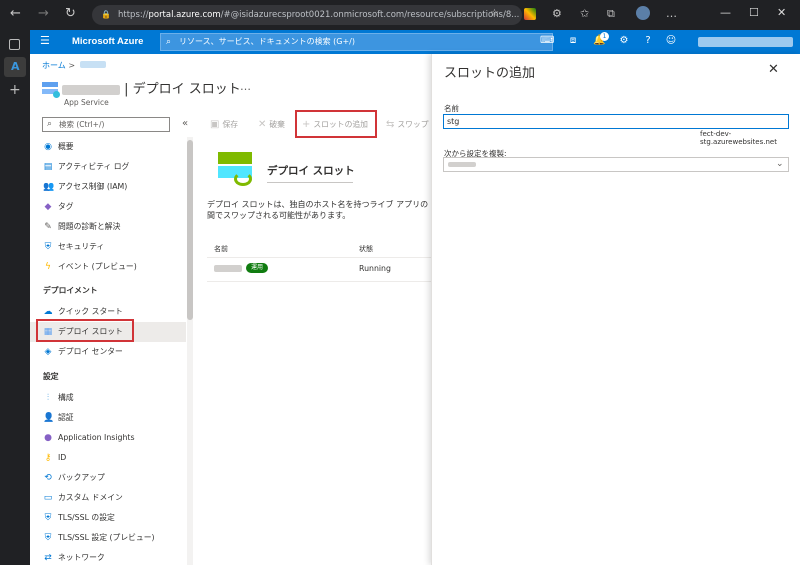 The height and width of the screenshot is (565, 800). Describe the element at coordinates (91, 89) in the screenshot. I see `resource-name-redacted` at that location.